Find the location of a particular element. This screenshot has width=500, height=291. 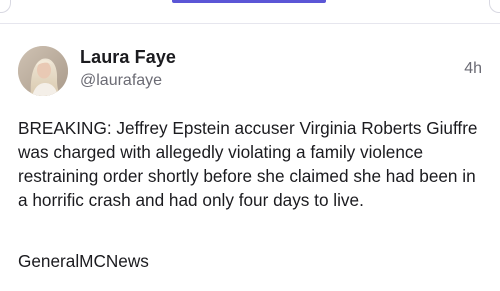

post-source: GeneralMCNews is located at coordinates (83, 261).